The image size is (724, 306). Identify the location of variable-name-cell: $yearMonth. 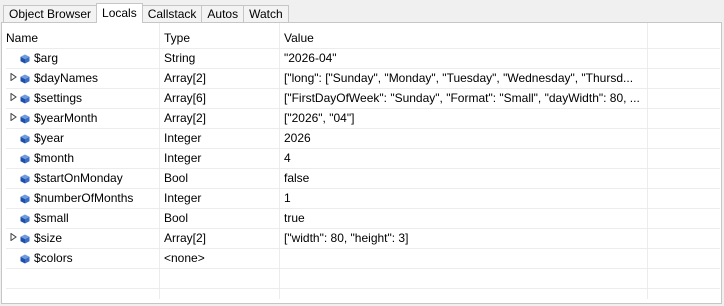
(82, 118).